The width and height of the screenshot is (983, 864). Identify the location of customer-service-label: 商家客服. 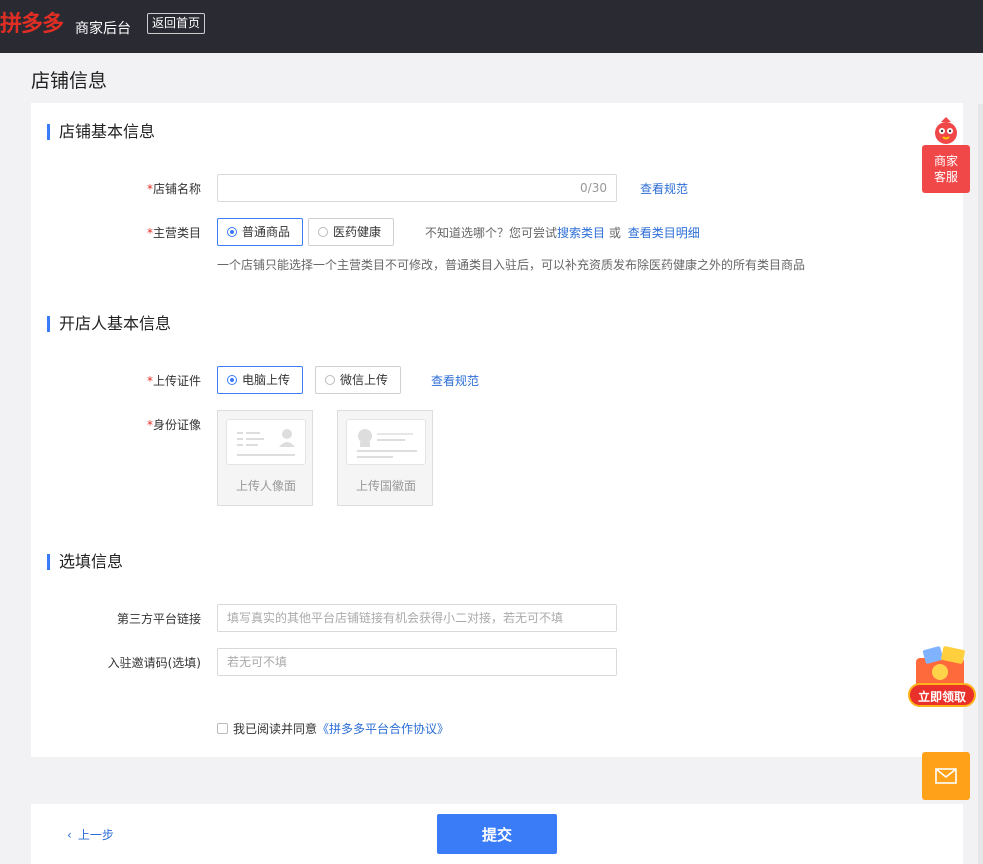
(945, 169).